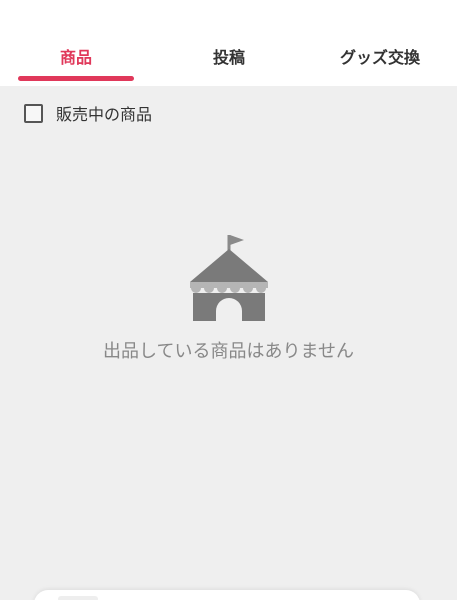  Describe the element at coordinates (379, 57) in the screenshot. I see `tab-goods-exchange-label: グッズ交換` at that location.